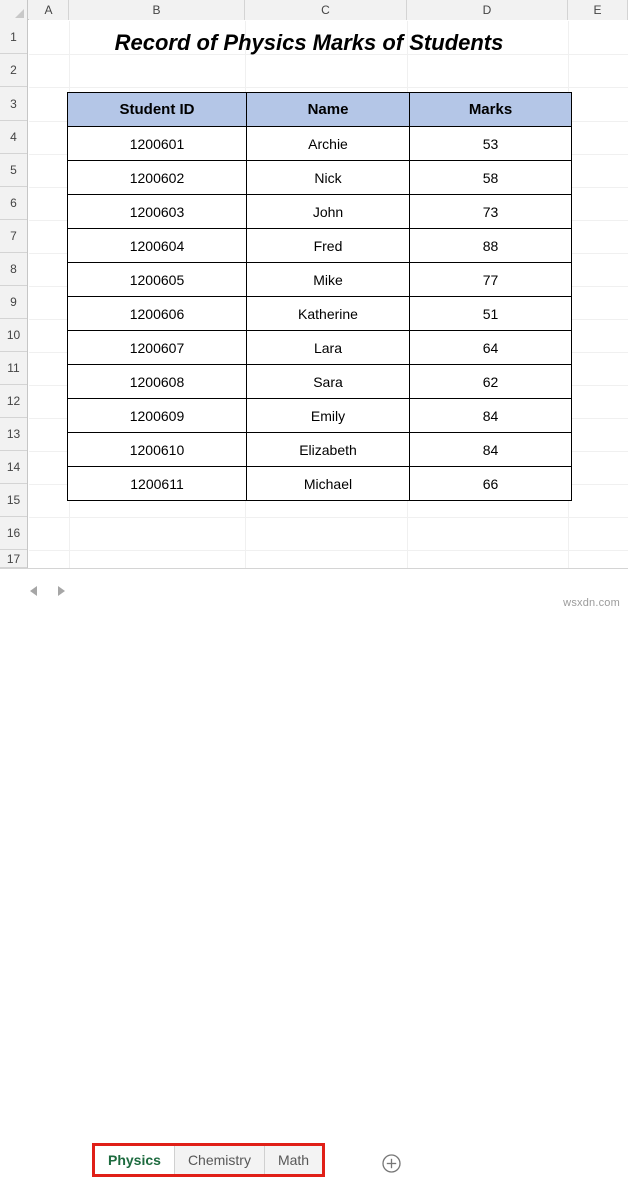 Image resolution: width=628 pixels, height=1177 pixels. I want to click on row-header-15: 15, so click(13, 500).